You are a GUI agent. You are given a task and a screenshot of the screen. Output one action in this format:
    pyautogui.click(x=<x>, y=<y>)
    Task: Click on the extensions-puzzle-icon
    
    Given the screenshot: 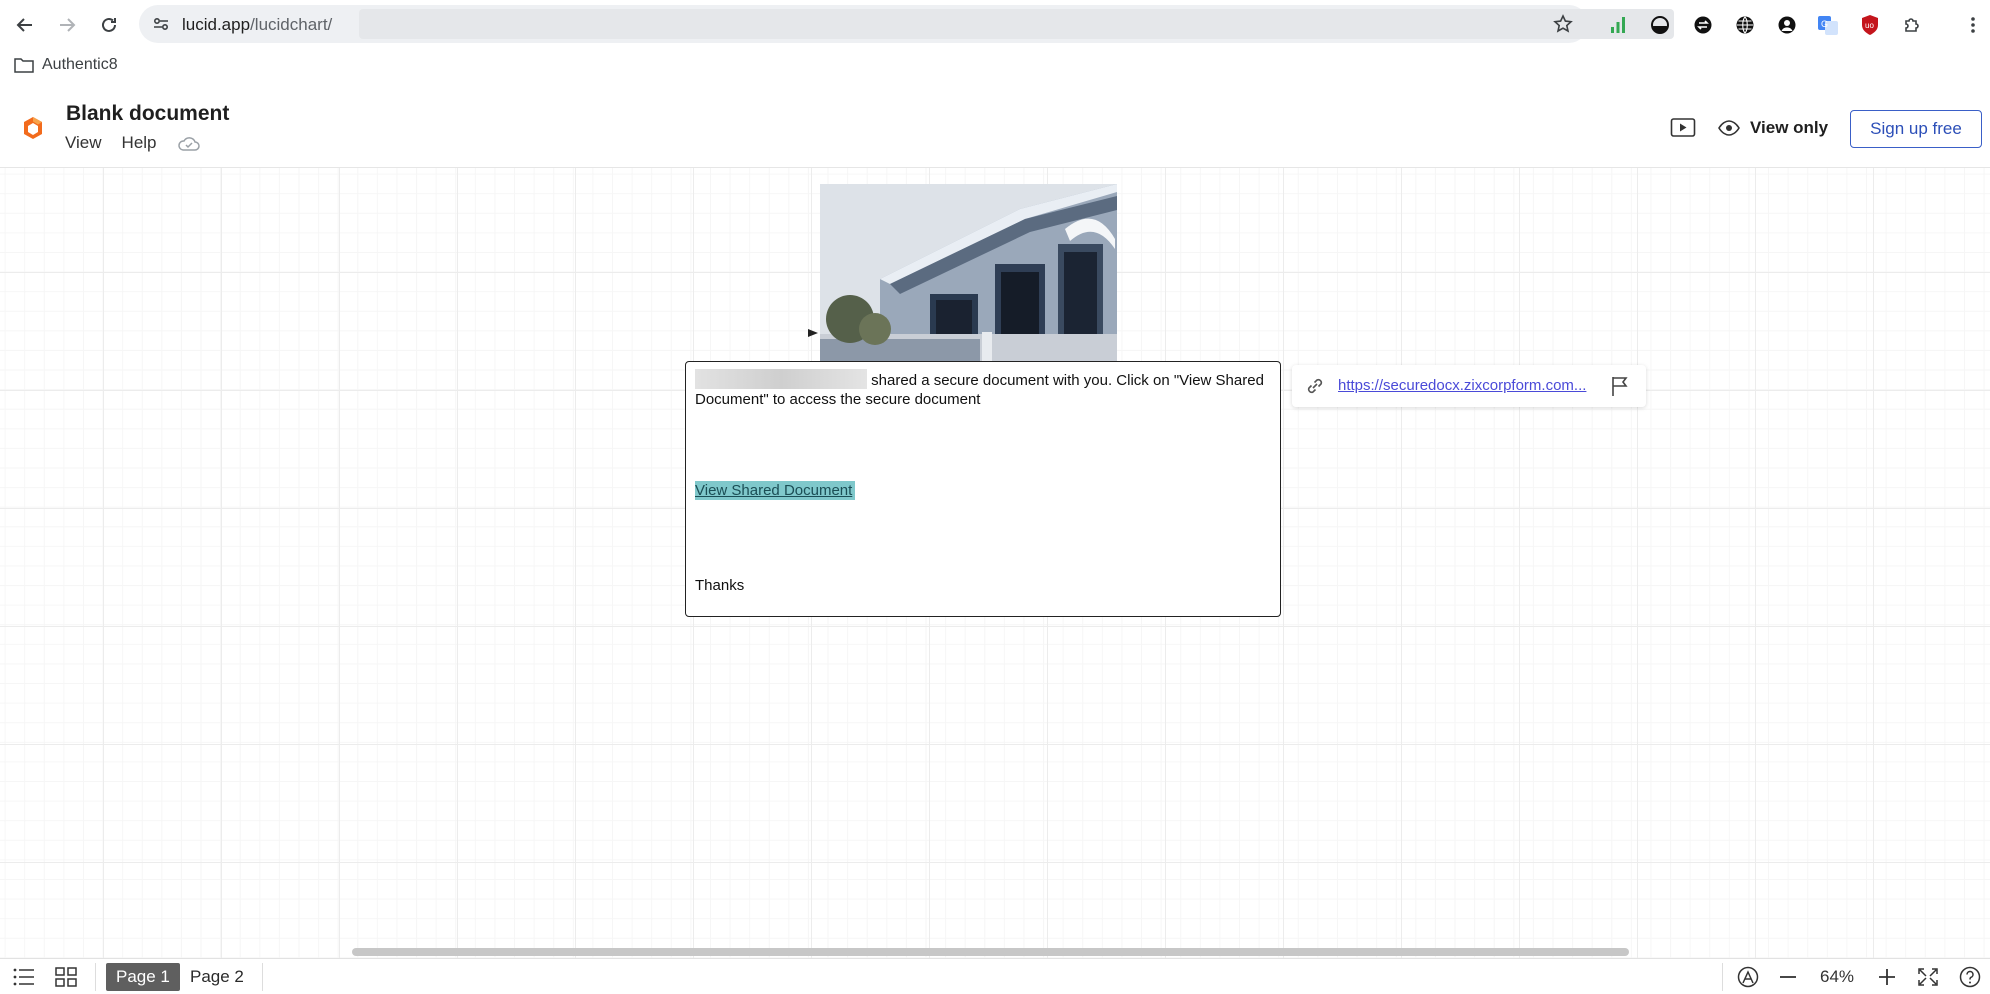 What is the action you would take?
    pyautogui.click(x=1912, y=25)
    